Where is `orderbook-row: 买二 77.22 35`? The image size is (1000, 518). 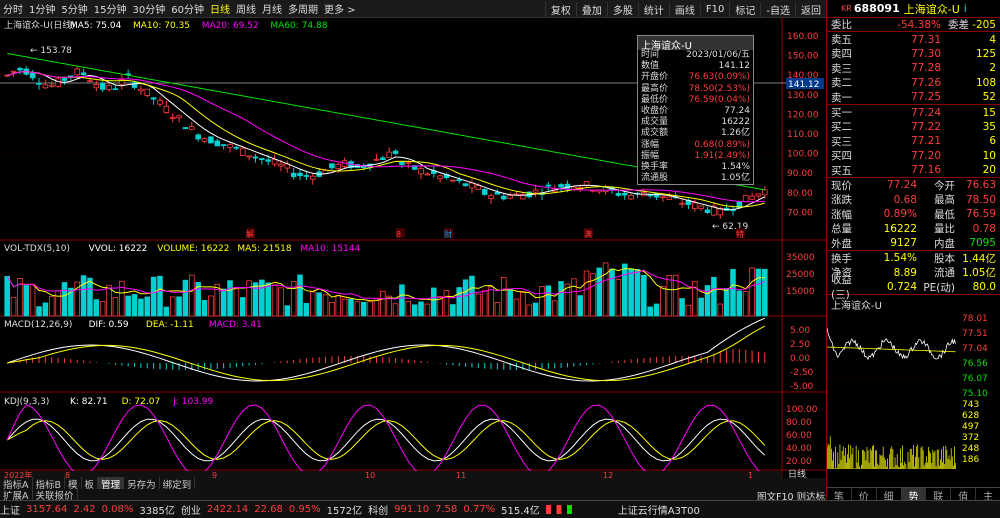 orderbook-row: 买二 77.22 35 is located at coordinates (913, 127).